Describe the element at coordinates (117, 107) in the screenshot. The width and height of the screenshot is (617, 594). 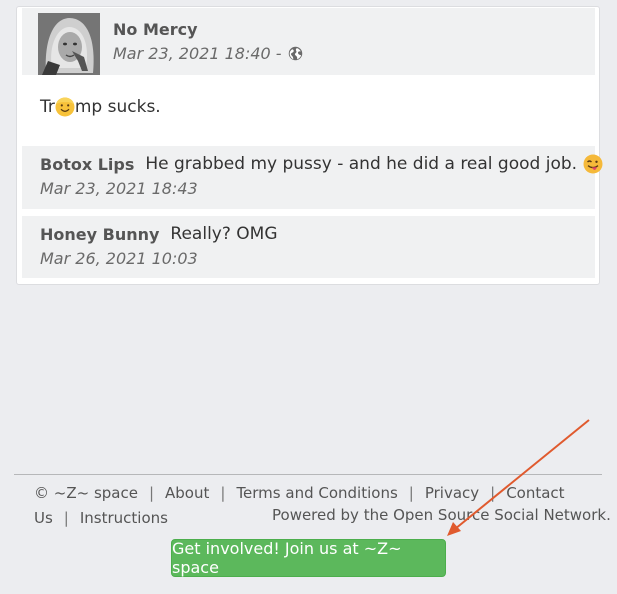
I see `post-text-end: mp sucks.` at that location.